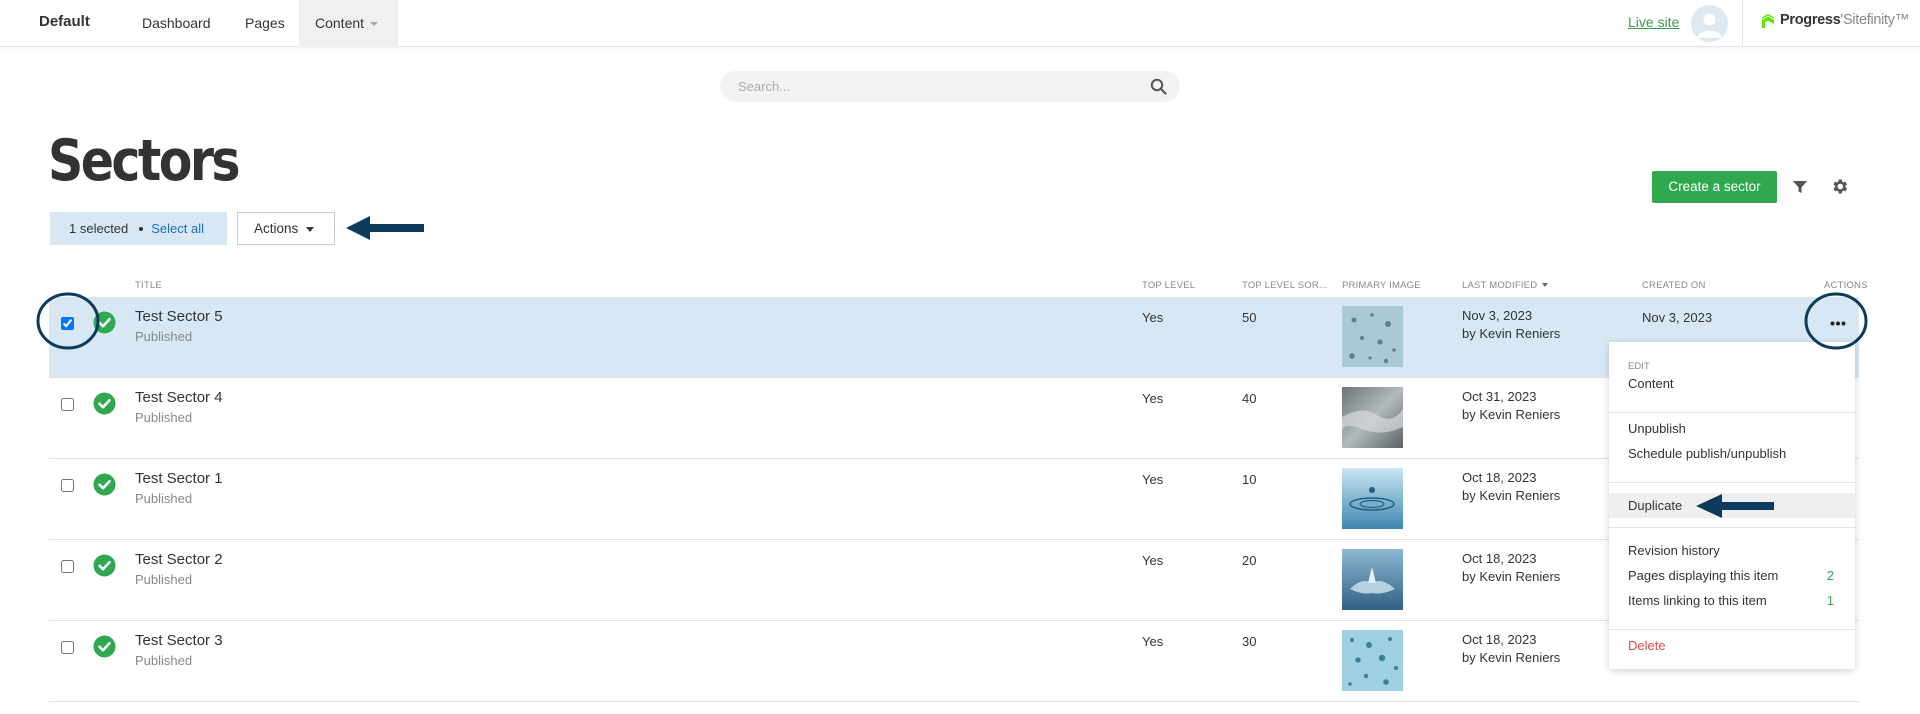 The image size is (1920, 714). What do you see at coordinates (1249, 479) in the screenshot?
I see `row-sort-order: 10` at bounding box center [1249, 479].